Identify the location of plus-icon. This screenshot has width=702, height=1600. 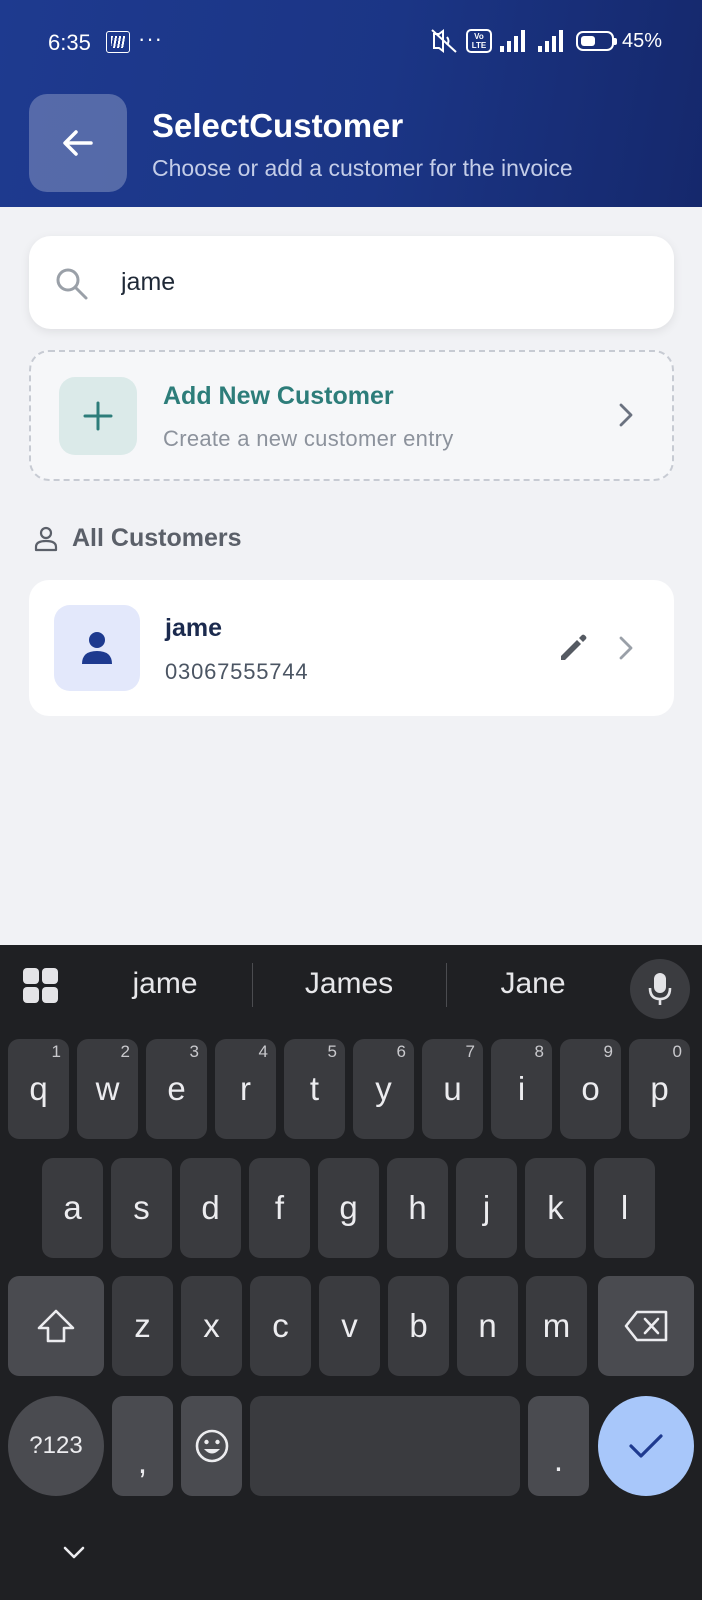
(98, 416).